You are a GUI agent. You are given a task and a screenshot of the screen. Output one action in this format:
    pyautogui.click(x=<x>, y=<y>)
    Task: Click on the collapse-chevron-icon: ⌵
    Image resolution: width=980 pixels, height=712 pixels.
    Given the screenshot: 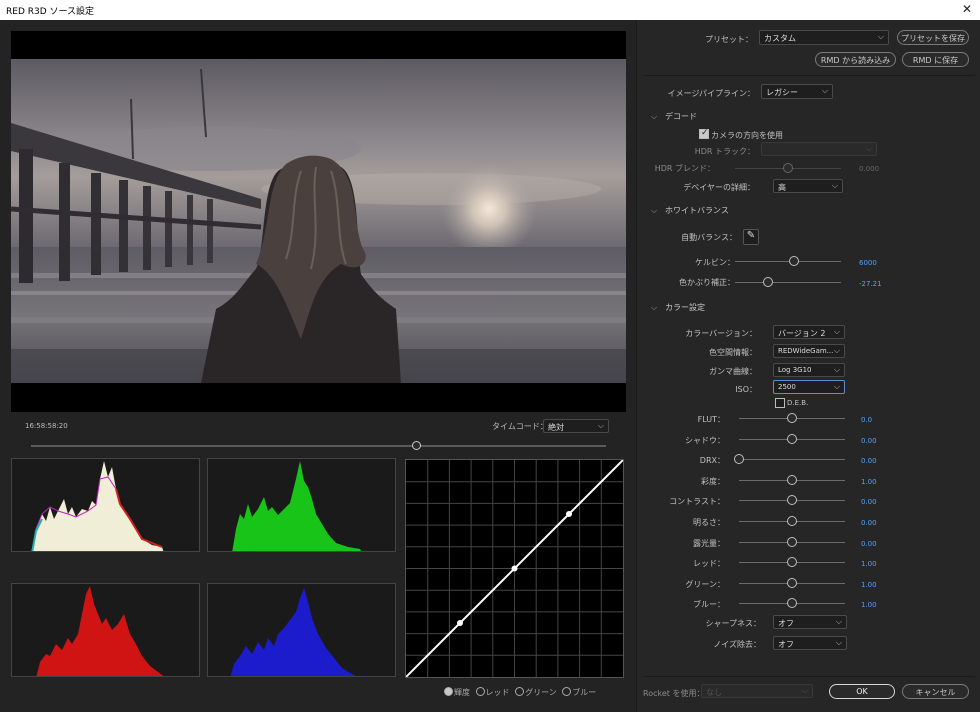 What is the action you would take?
    pyautogui.click(x=654, y=116)
    